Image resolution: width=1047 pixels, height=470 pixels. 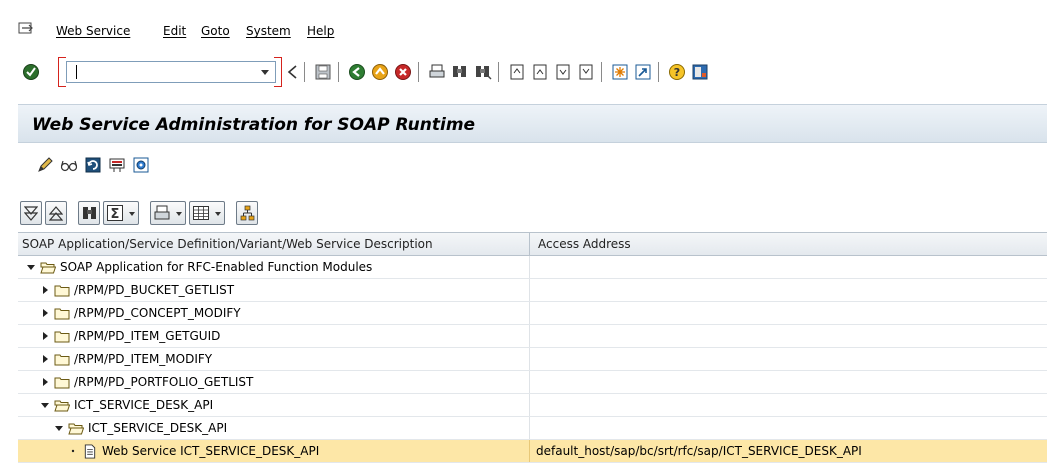 What do you see at coordinates (141, 165) in the screenshot?
I see `test-service-icon` at bounding box center [141, 165].